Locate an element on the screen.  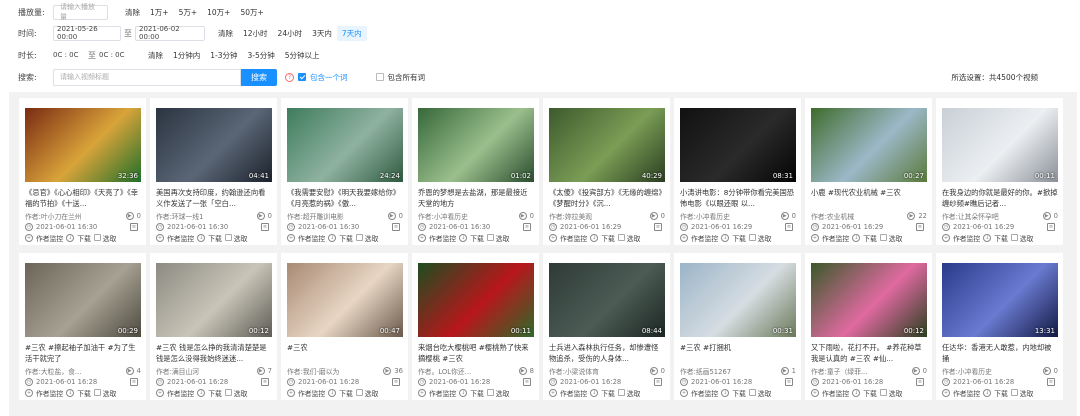
video-title: 来烟台吃大樱桃吧 #樱桃熟了快来摘樱桃 #三农 is located at coordinates (476, 353).